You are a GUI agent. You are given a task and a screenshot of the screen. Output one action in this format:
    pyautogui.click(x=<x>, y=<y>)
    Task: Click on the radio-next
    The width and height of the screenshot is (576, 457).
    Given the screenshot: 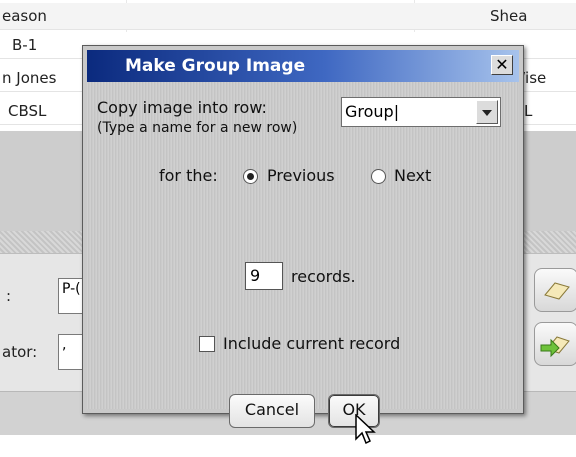 What is the action you would take?
    pyautogui.click(x=378, y=176)
    